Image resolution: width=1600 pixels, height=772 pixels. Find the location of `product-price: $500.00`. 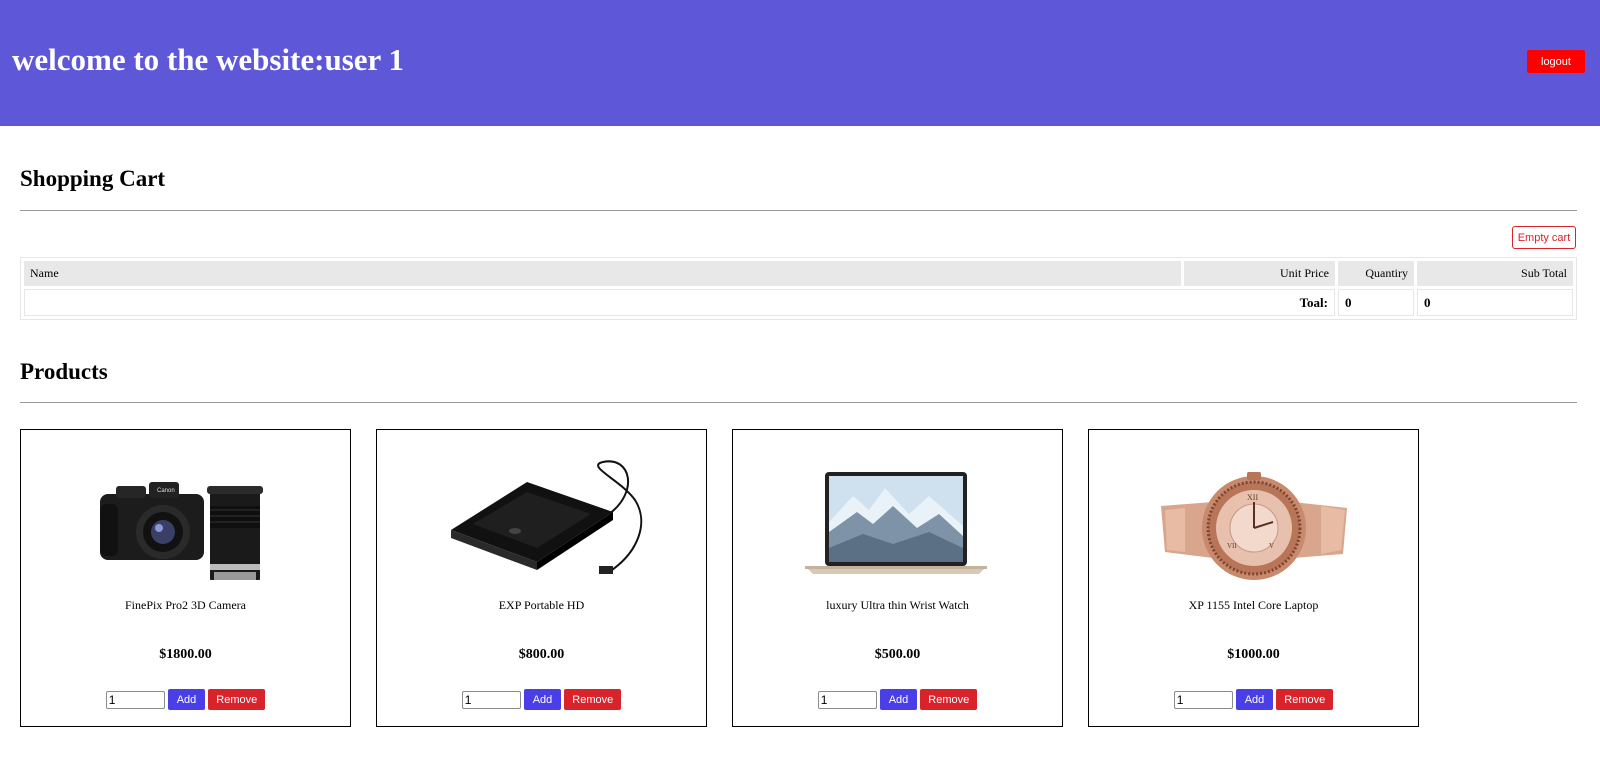

product-price: $500.00 is located at coordinates (897, 654).